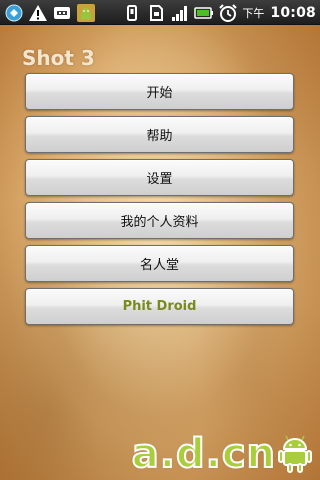 Image resolution: width=320 pixels, height=480 pixels. What do you see at coordinates (159, 306) in the screenshot?
I see `phit-droid-button: Phit Droid` at bounding box center [159, 306].